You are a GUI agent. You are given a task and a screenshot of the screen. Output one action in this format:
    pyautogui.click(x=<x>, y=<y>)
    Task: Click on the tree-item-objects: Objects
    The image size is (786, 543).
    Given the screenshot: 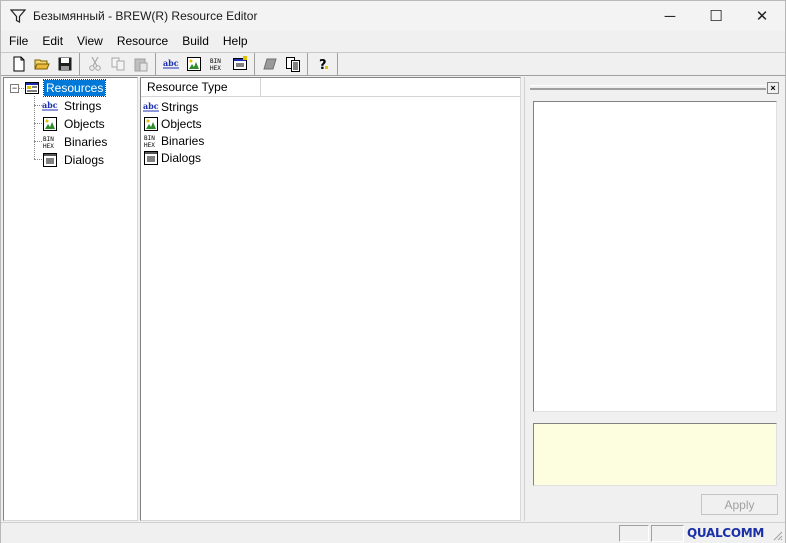 What is the action you would take?
    pyautogui.click(x=74, y=124)
    